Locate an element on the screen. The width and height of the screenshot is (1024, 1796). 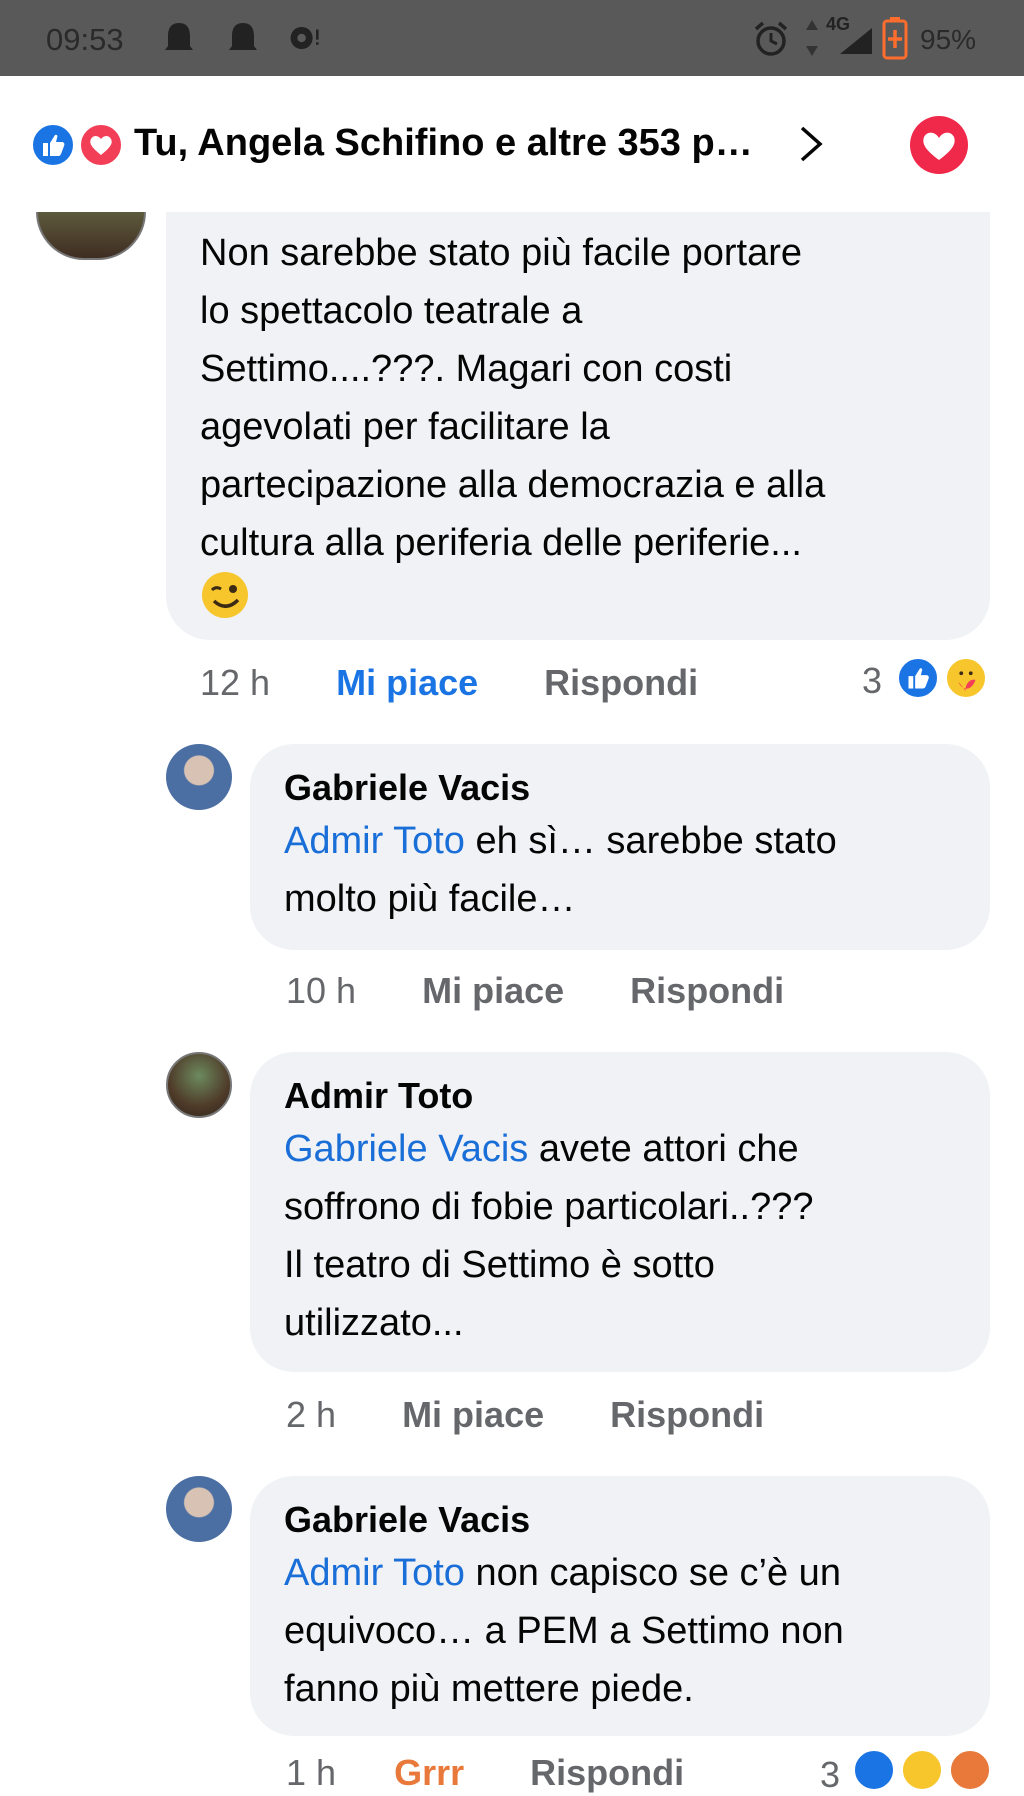
status-time: 09:53 is located at coordinates (85, 39).